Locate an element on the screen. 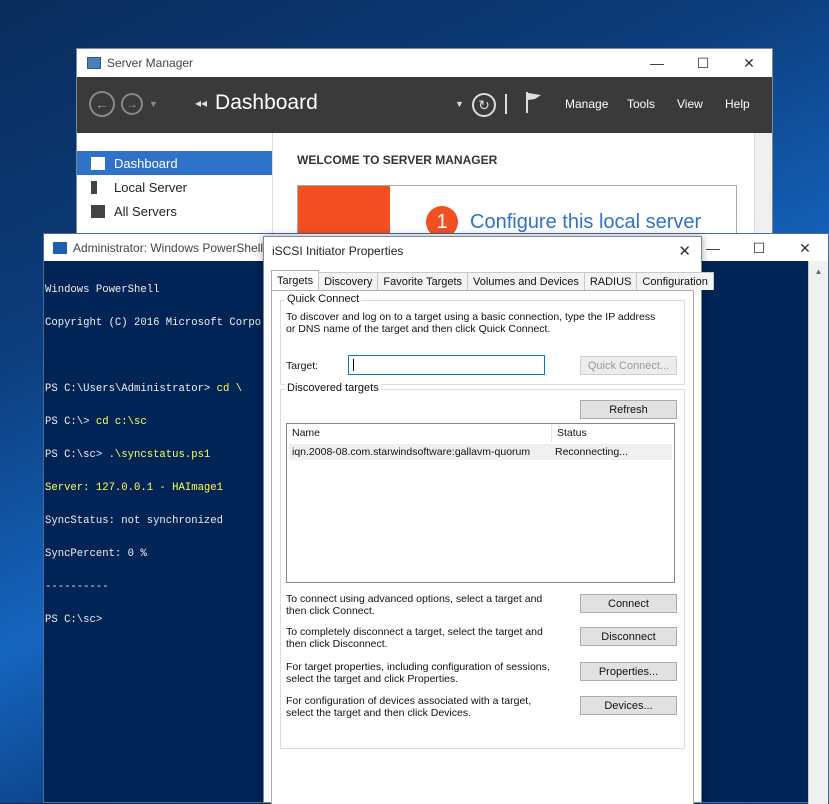 The width and height of the screenshot is (829, 804). breadcrumb: ◂◂ Dashboard is located at coordinates (256, 103).